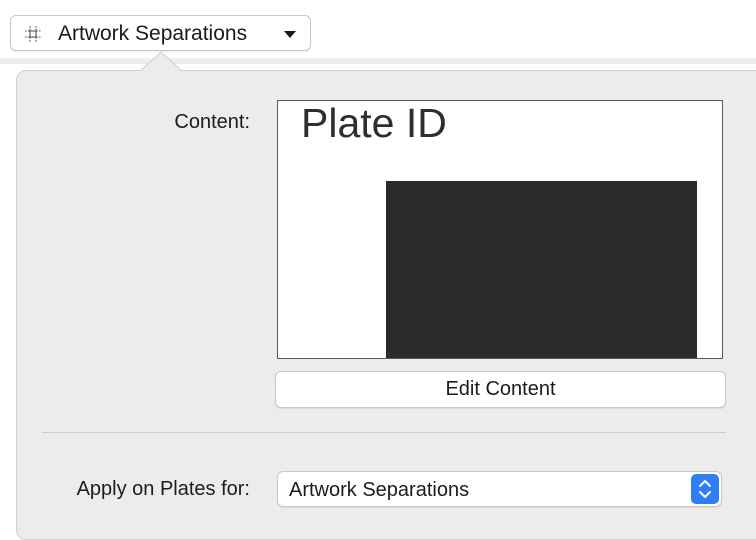 This screenshot has height=540, width=756. What do you see at coordinates (374, 123) in the screenshot?
I see `preview-text: Plate ID` at bounding box center [374, 123].